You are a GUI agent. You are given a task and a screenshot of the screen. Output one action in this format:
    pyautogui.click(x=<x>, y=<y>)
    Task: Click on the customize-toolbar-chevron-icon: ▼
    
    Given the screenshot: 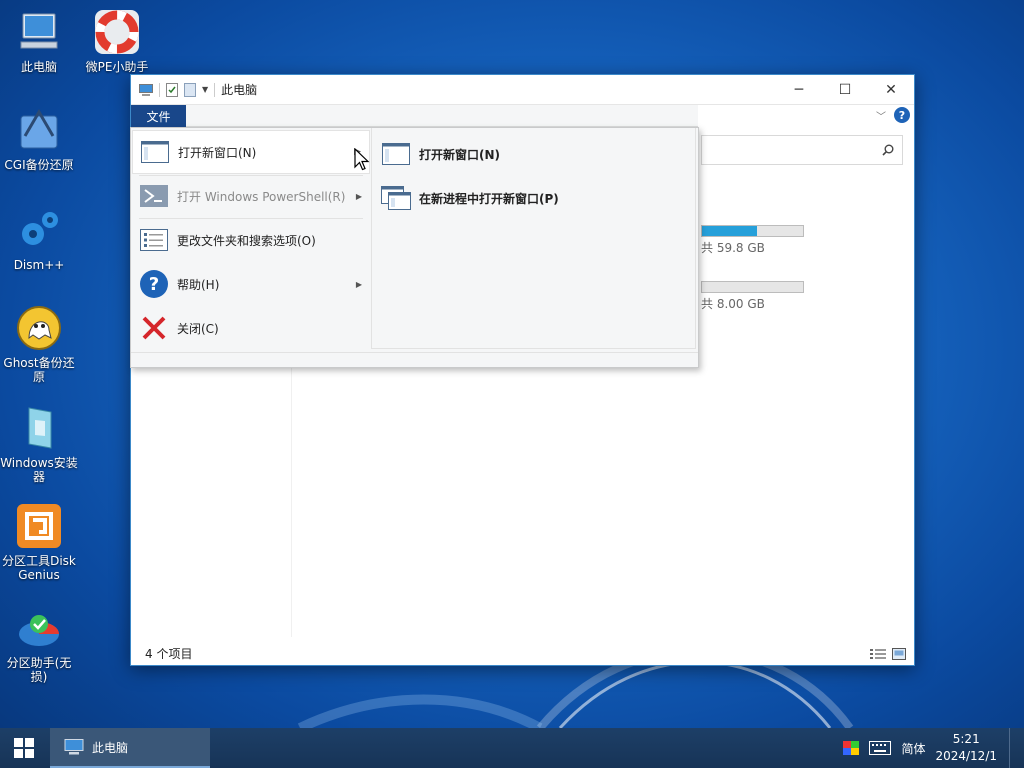 What is the action you would take?
    pyautogui.click(x=205, y=89)
    